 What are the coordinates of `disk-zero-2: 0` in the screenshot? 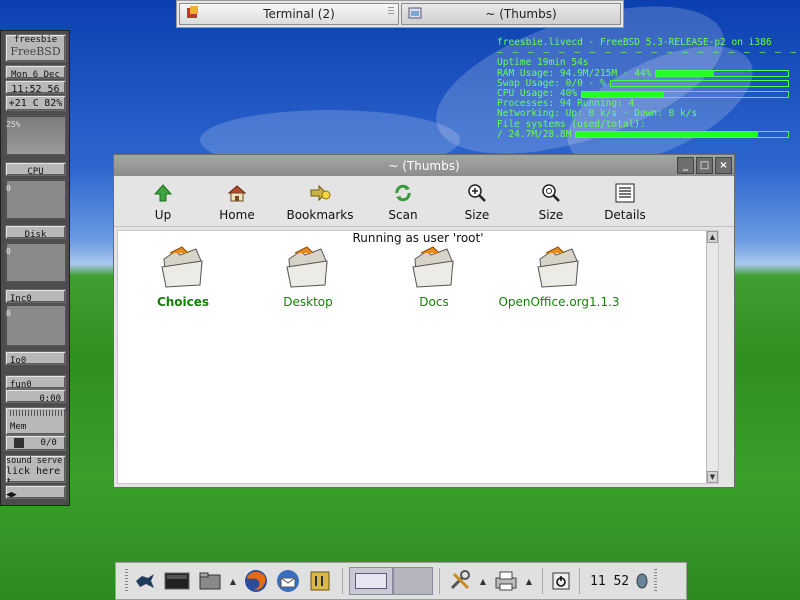 It's located at (8, 251).